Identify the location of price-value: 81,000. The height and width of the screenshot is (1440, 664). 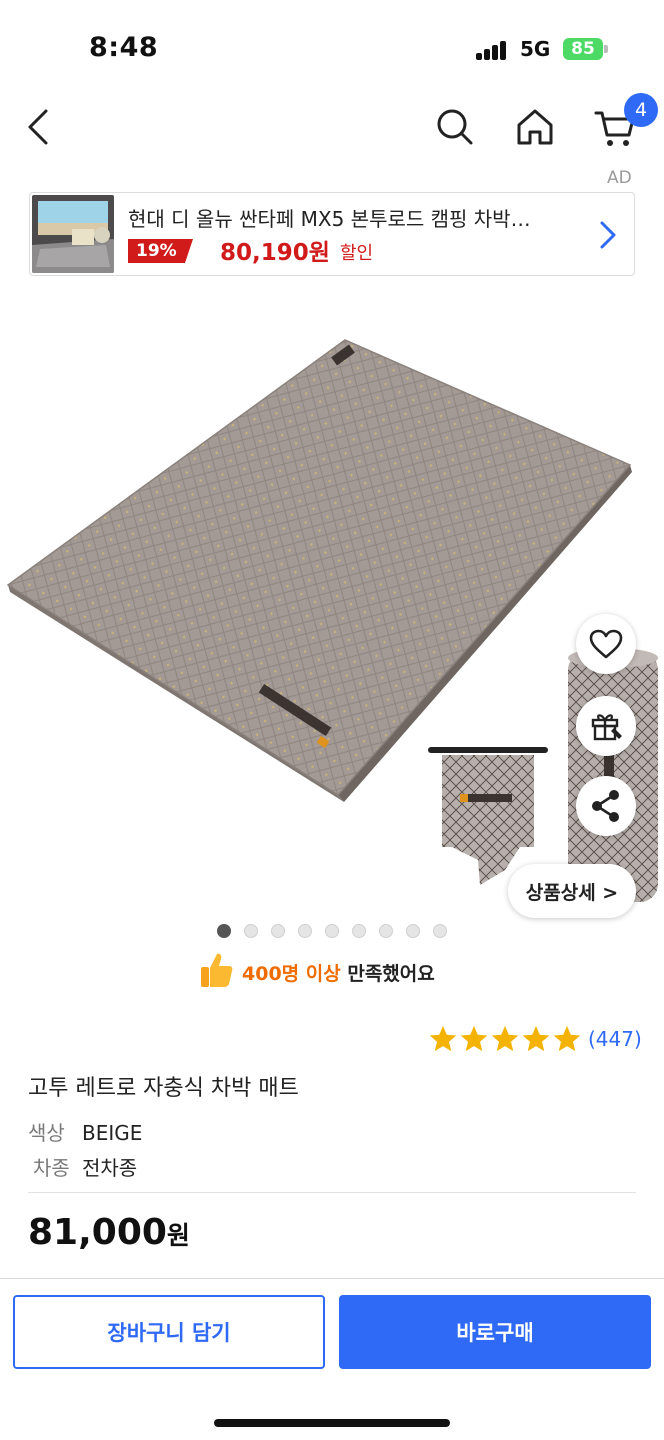
(97, 1232).